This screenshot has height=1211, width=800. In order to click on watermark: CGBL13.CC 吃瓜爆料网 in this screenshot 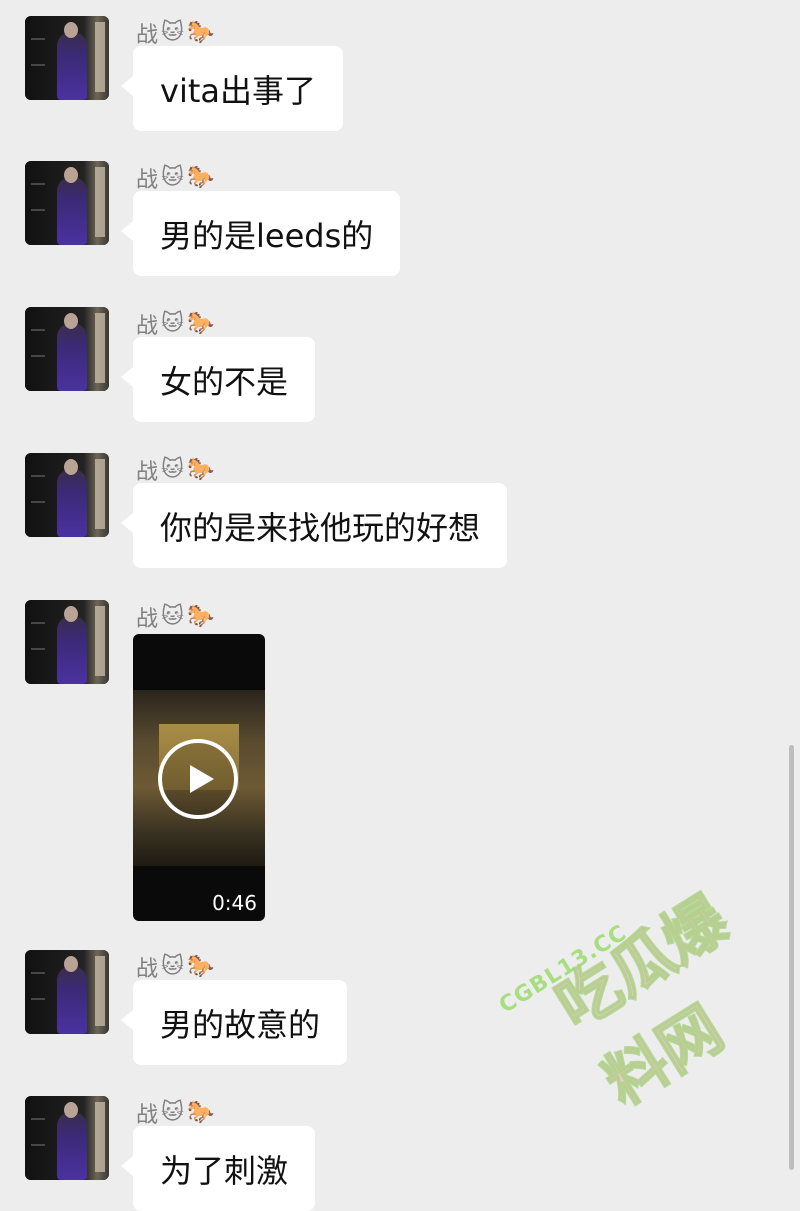, I will do `click(610, 958)`.